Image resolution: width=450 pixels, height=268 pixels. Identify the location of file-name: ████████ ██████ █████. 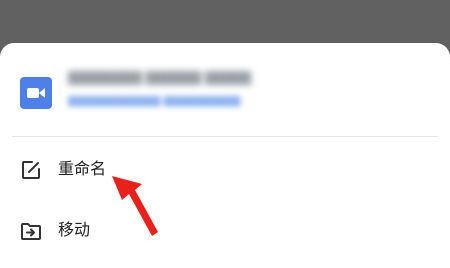
(159, 78).